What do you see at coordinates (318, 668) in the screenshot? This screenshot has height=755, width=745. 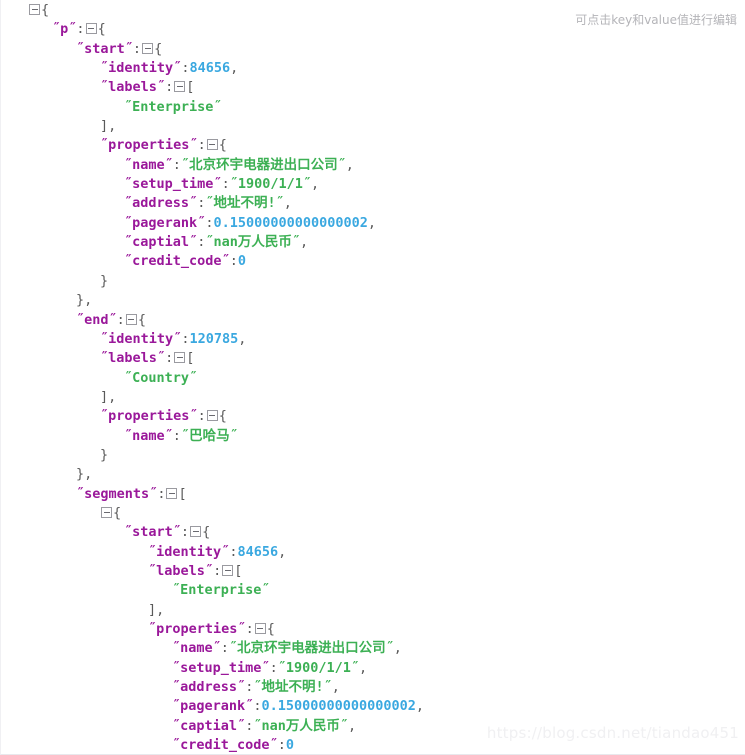 I see `json-value-segment-setup-time: ˝1900/1/1˝` at bounding box center [318, 668].